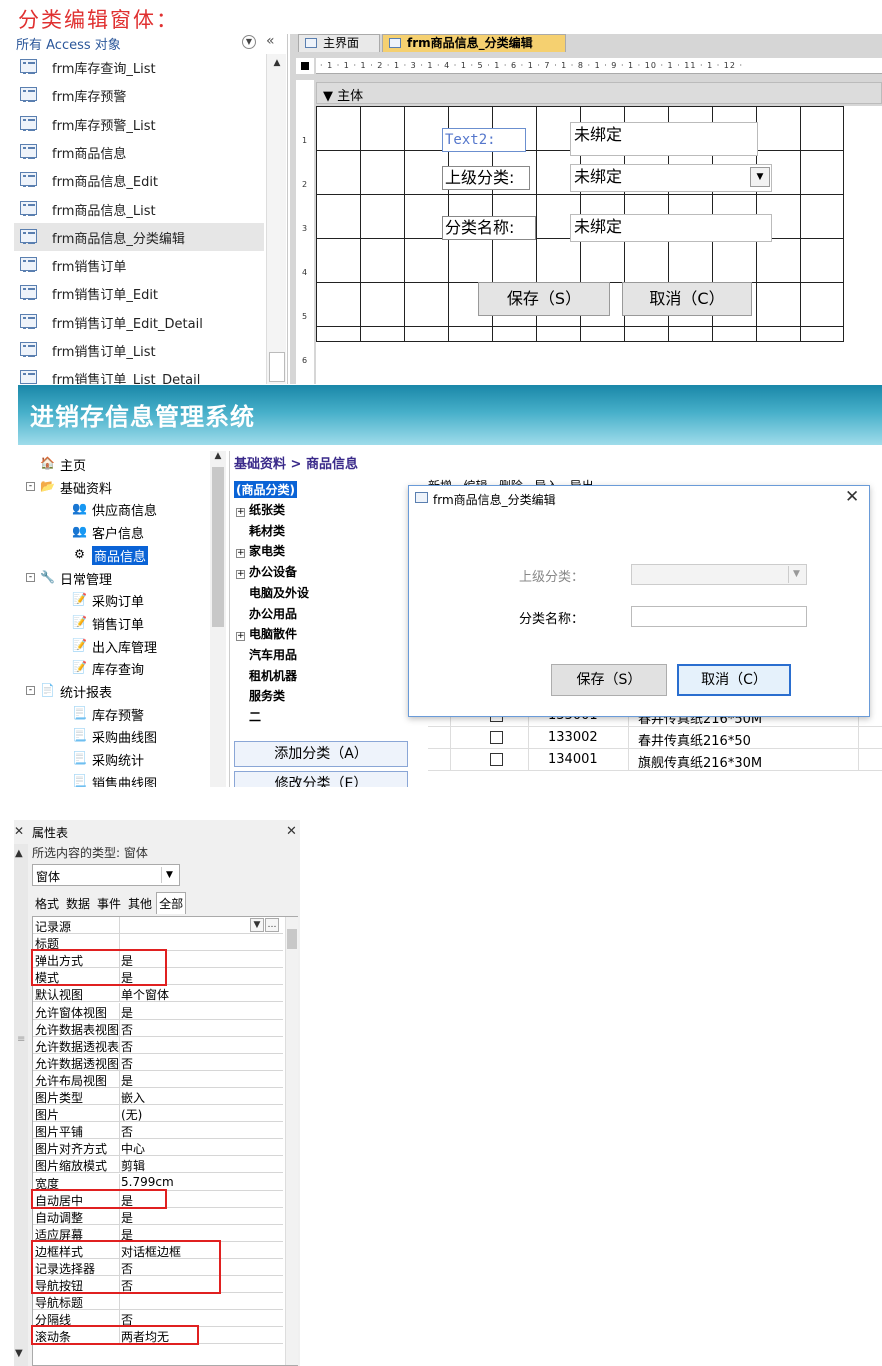 The height and width of the screenshot is (1366, 882). What do you see at coordinates (139, 209) in the screenshot?
I see `nav-item: frm商品信息_List` at bounding box center [139, 209].